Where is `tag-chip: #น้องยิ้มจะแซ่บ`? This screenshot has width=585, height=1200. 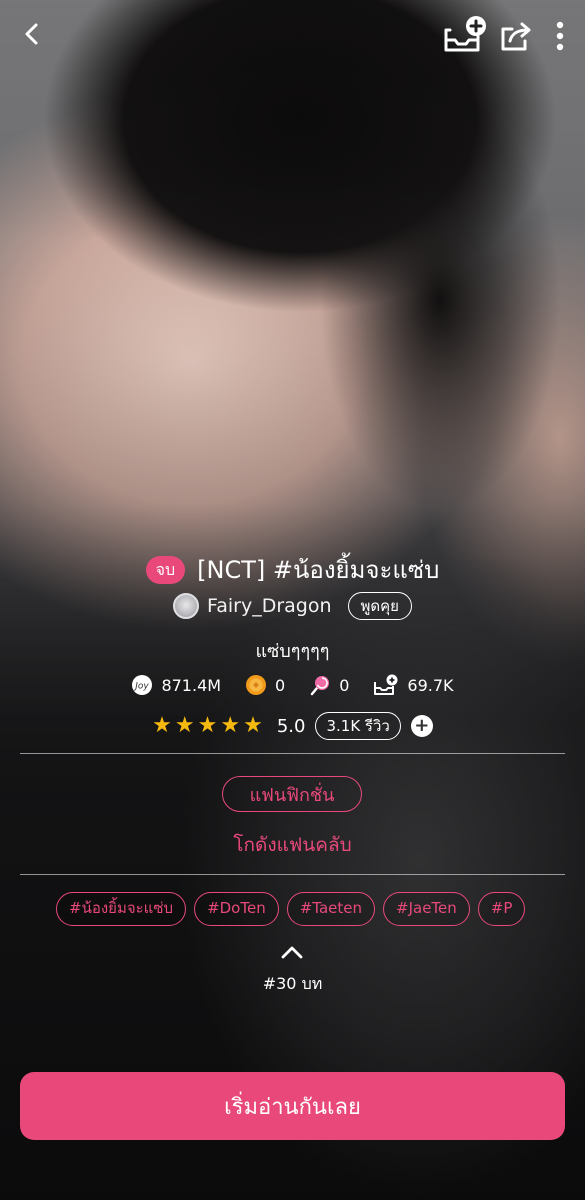 tag-chip: #น้องยิ้มจะแซ่บ is located at coordinates (121, 909).